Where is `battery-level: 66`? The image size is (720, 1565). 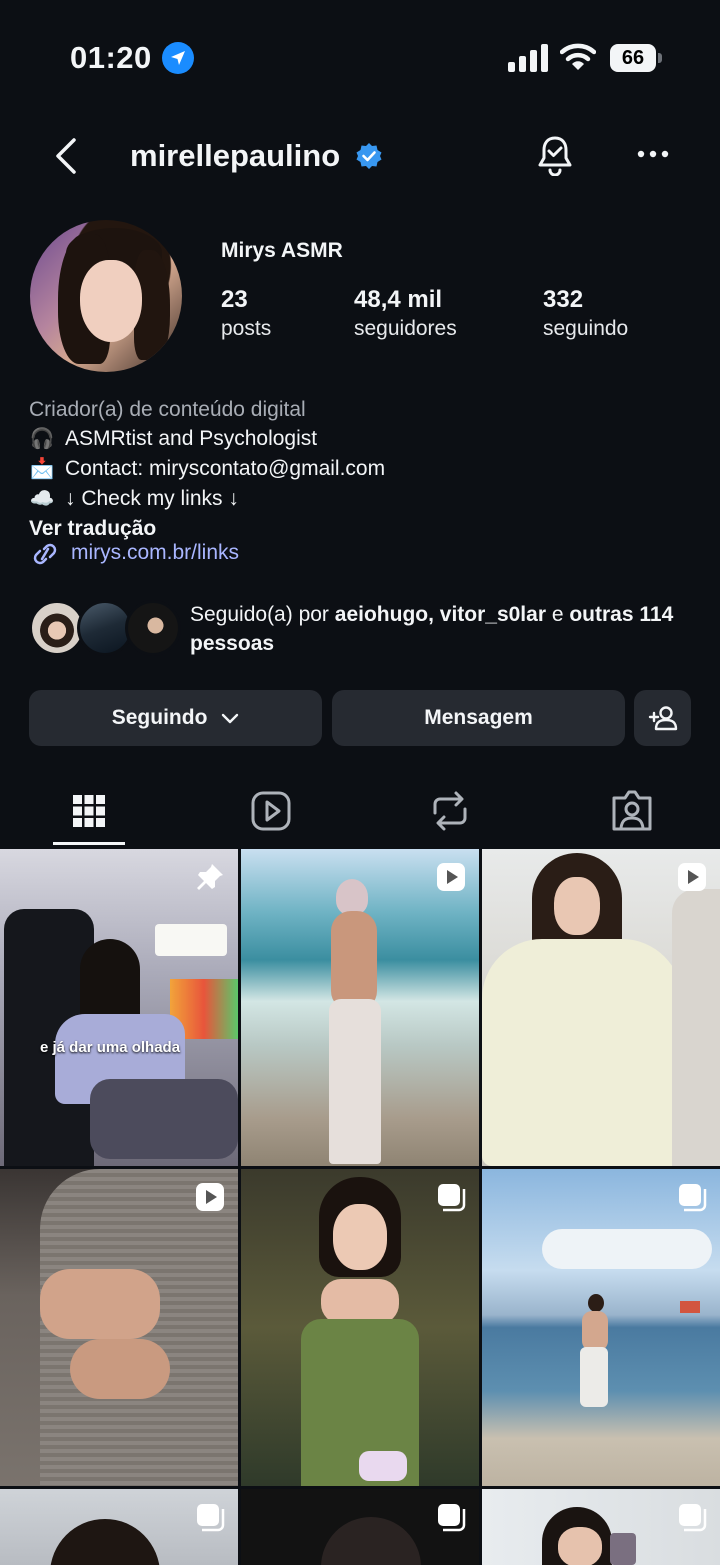
battery-level: 66 is located at coordinates (633, 58).